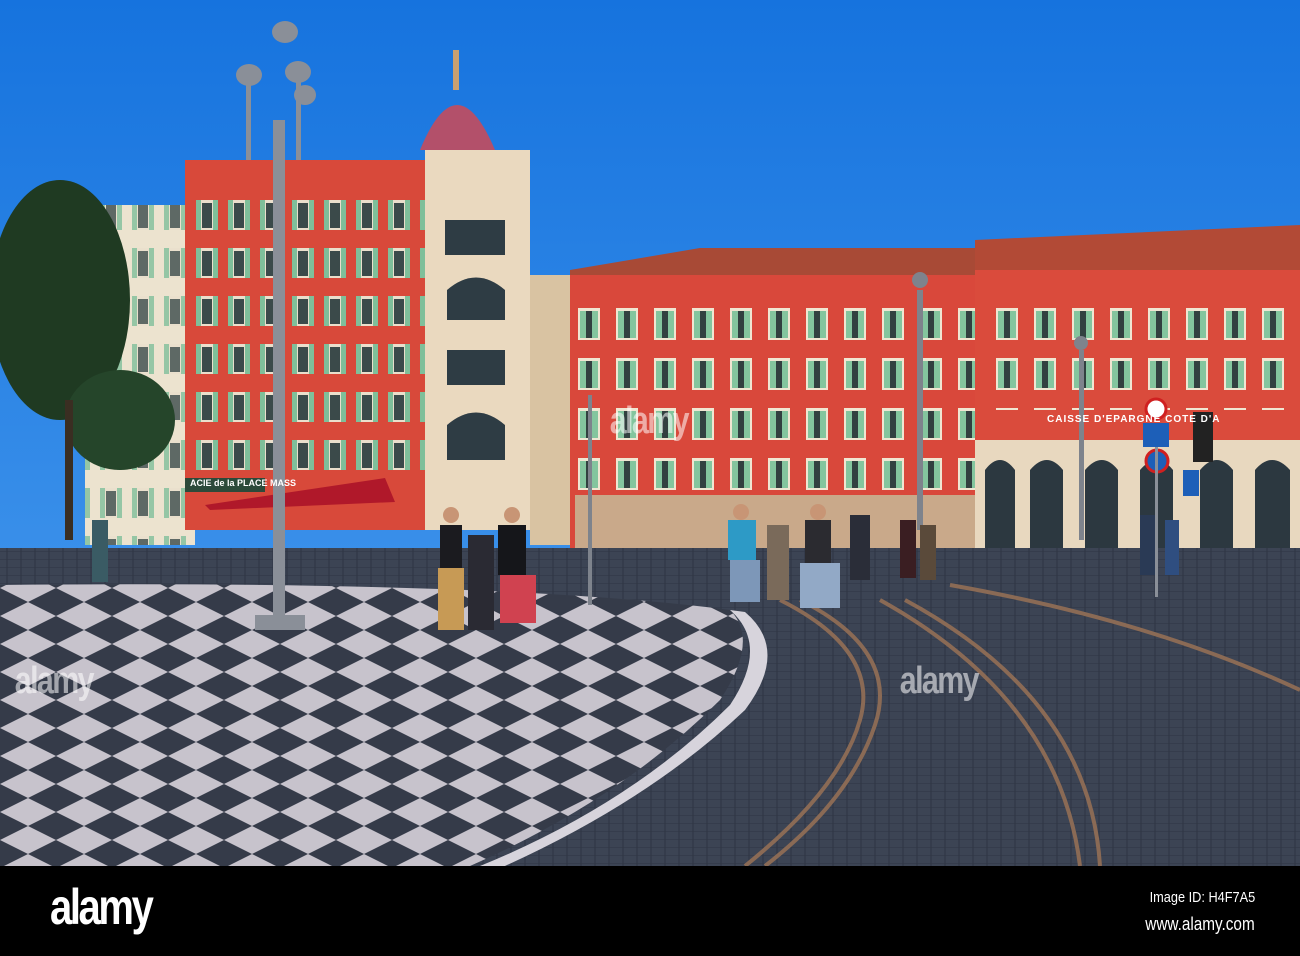  I want to click on bank-sign: CAISSE D'EPARGNE COTE D'A, so click(1134, 419).